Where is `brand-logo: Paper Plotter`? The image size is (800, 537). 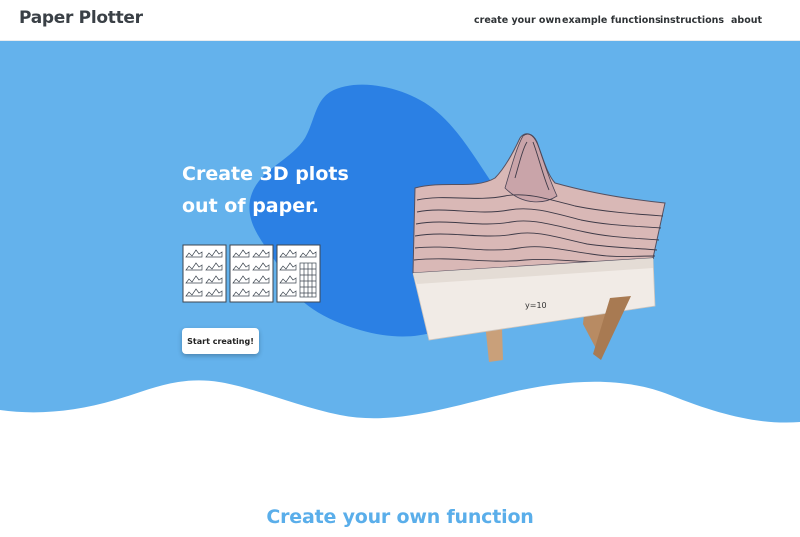 brand-logo: Paper Plotter is located at coordinates (81, 18).